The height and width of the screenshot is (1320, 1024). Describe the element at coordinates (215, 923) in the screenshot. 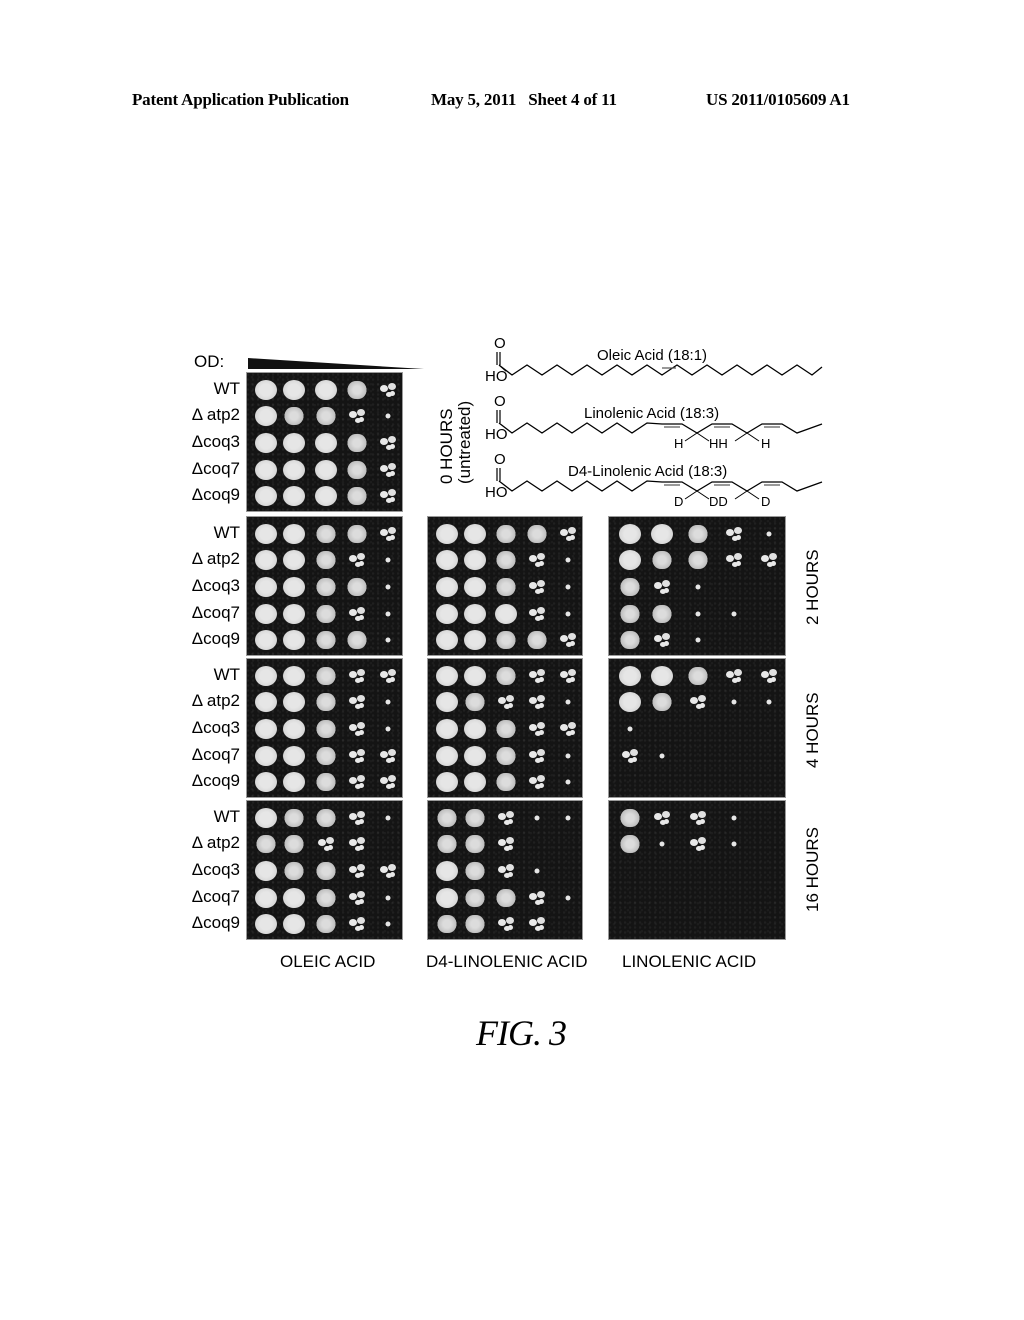

I see `strain-label: Δcoq9` at that location.